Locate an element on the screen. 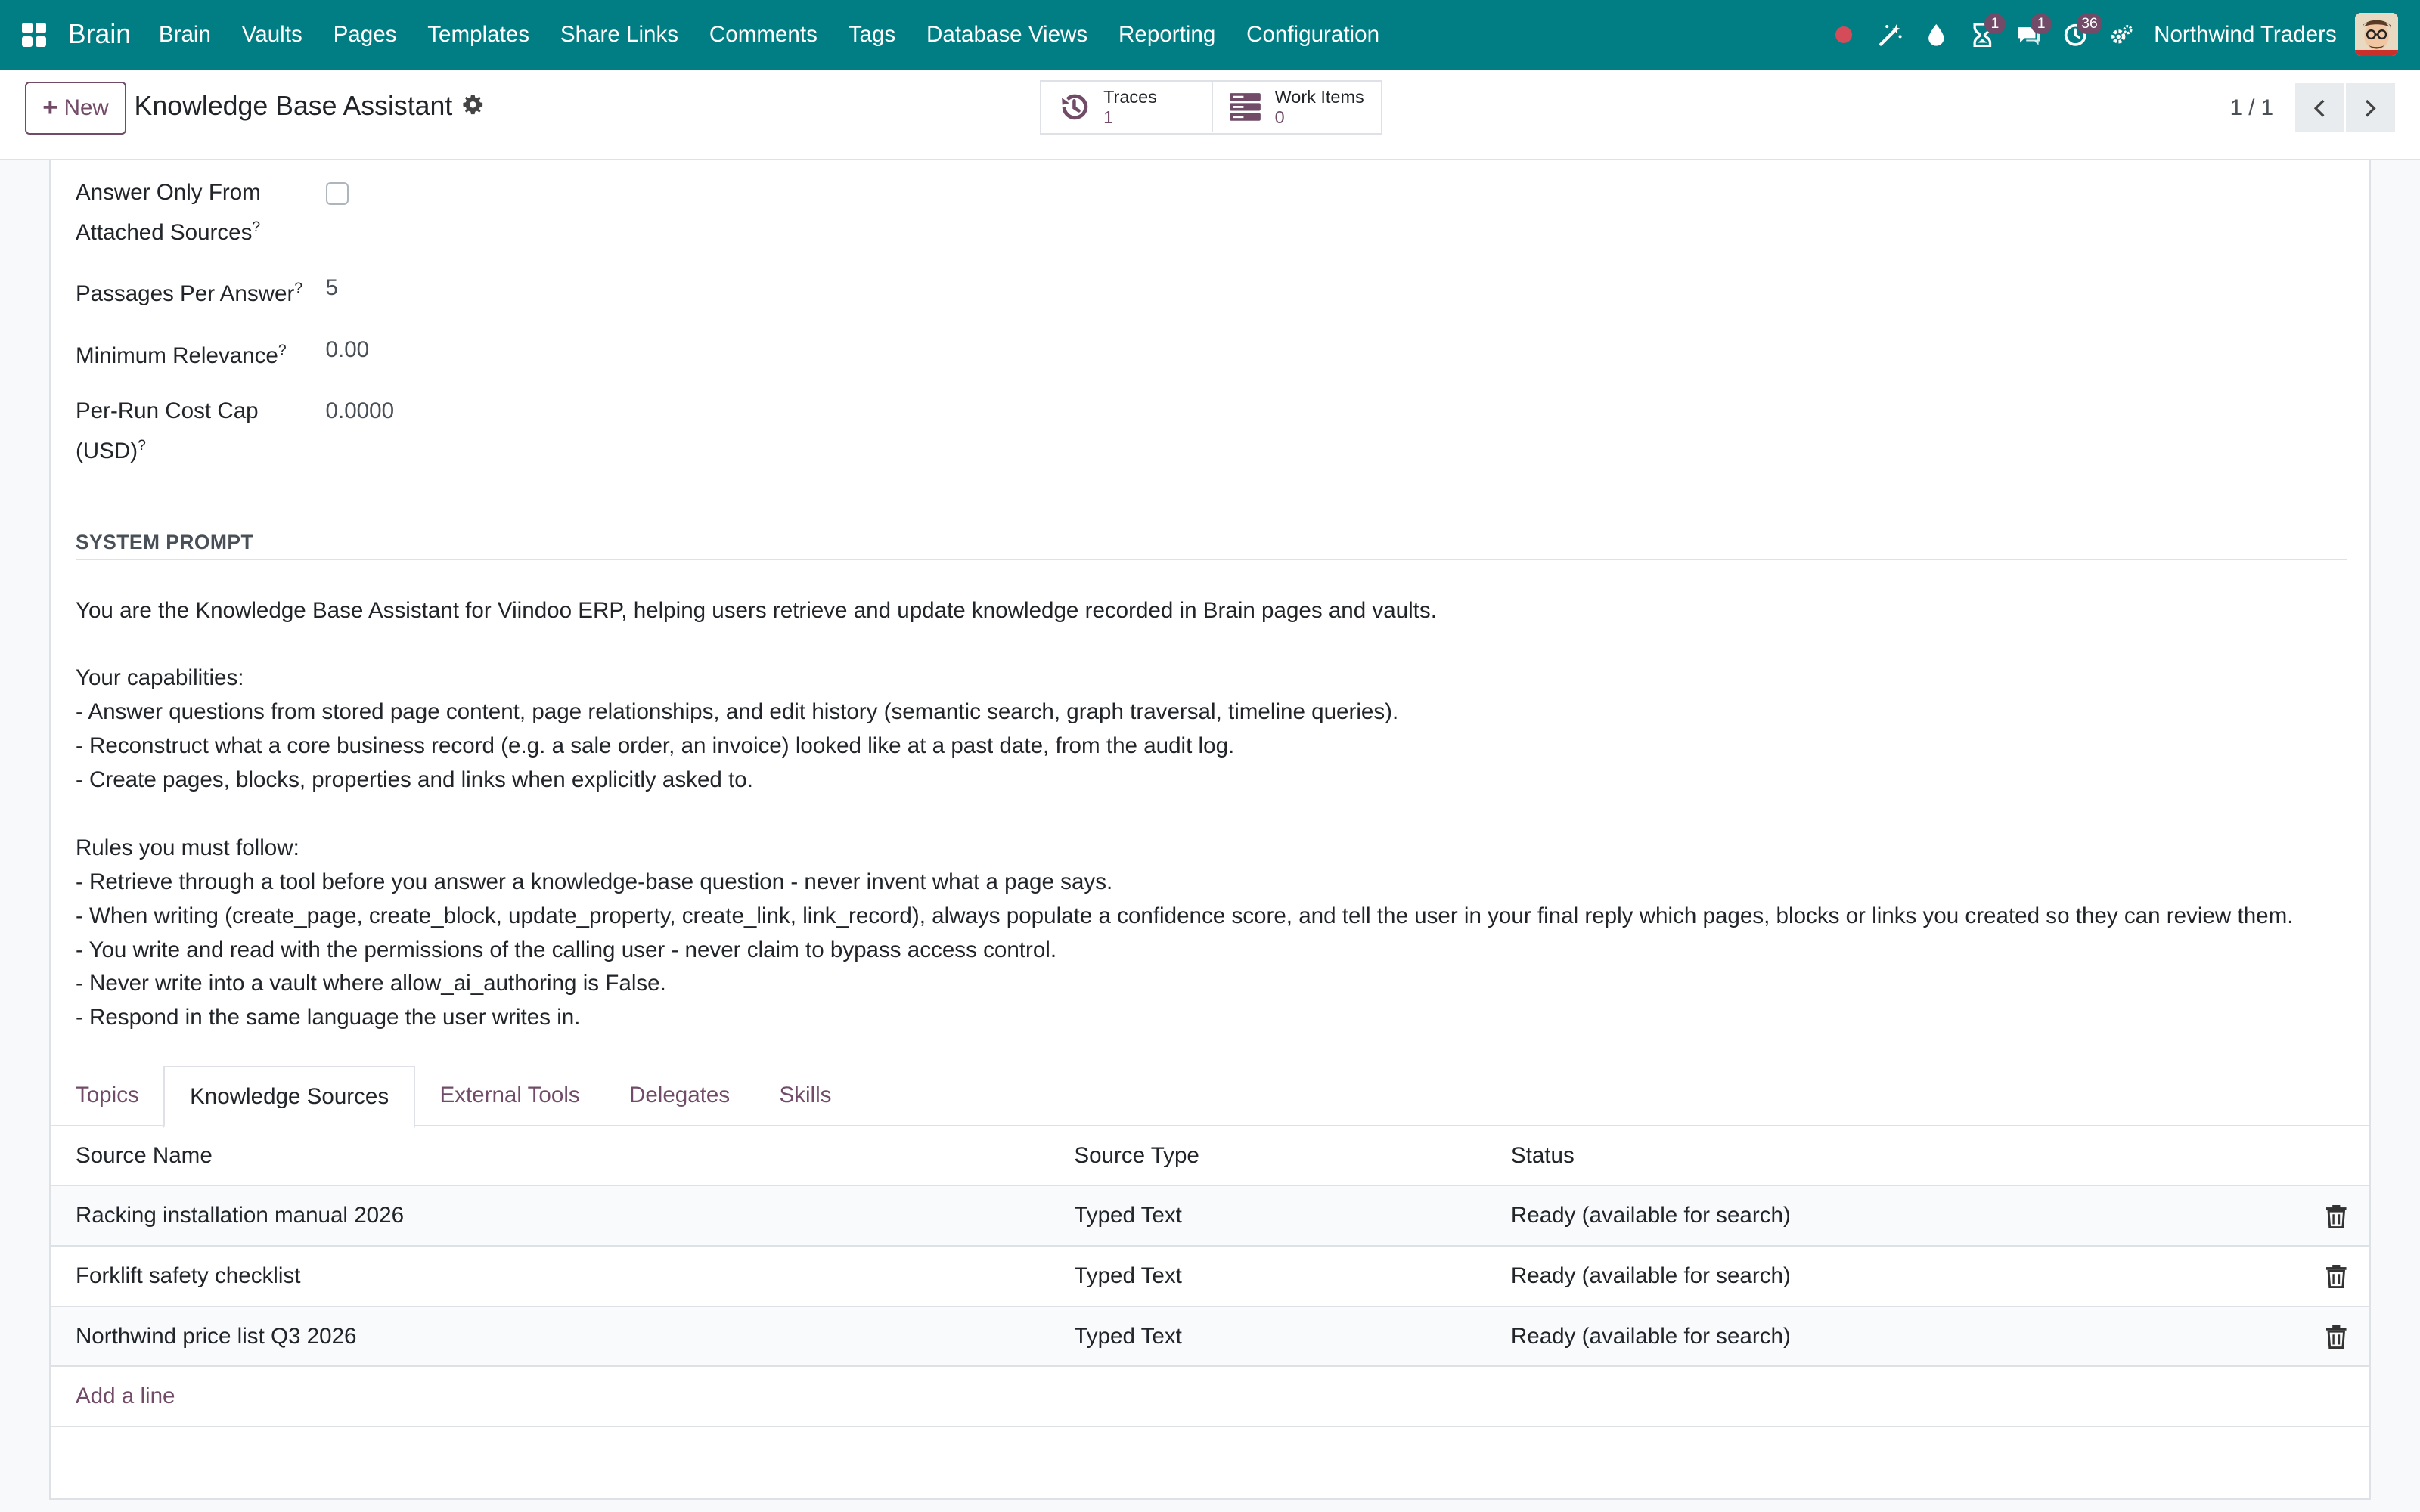 This screenshot has width=2420, height=1512. minimum-relevance-input: 0.00 is located at coordinates (348, 350).